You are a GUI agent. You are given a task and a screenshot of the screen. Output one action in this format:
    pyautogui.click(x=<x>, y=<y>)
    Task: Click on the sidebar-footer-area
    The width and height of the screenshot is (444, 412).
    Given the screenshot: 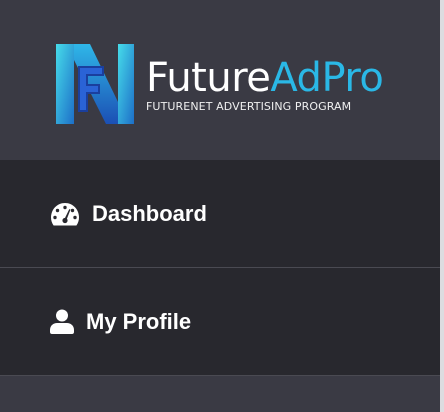 What is the action you would take?
    pyautogui.click(x=220, y=394)
    